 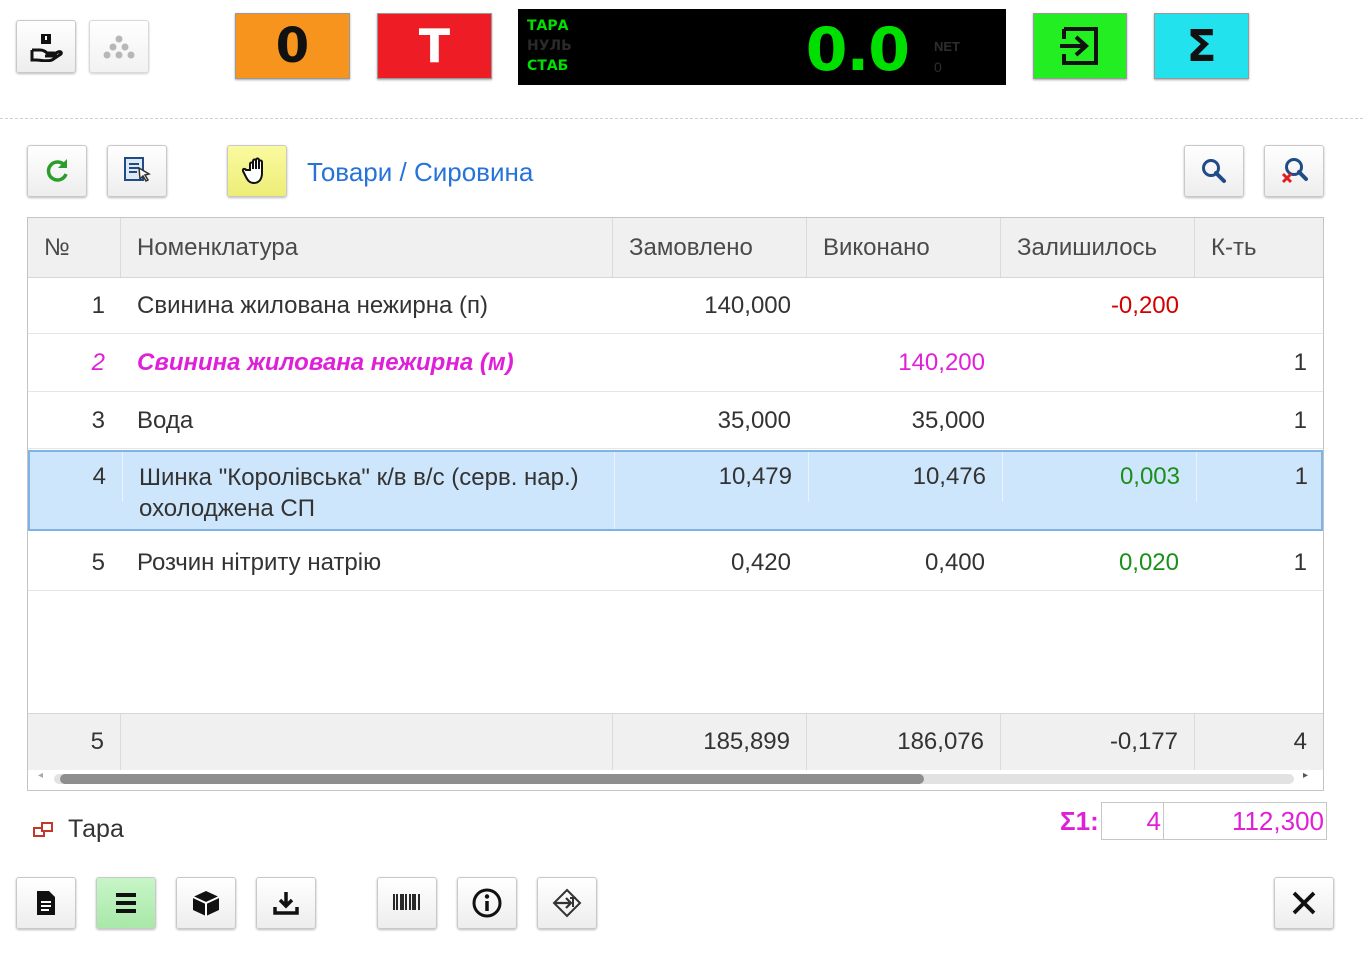 I want to click on breadcrumb: Товари / Сировина, so click(x=420, y=172).